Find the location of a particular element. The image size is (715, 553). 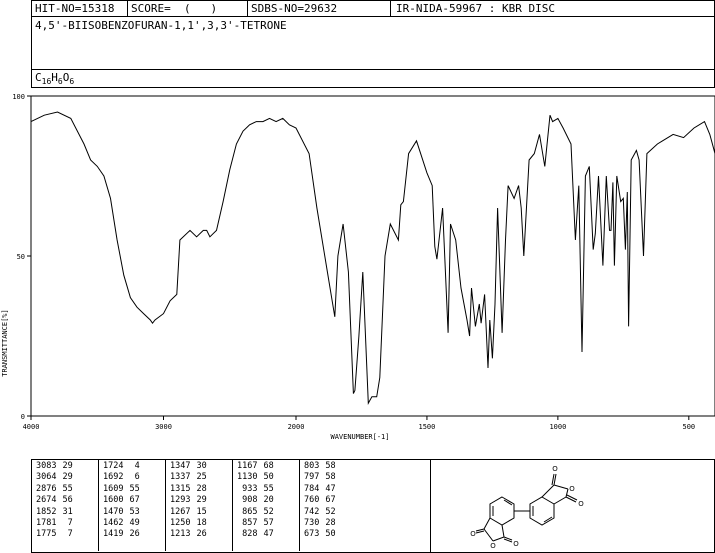

peak-row: 1462 49 is located at coordinates (121, 523).